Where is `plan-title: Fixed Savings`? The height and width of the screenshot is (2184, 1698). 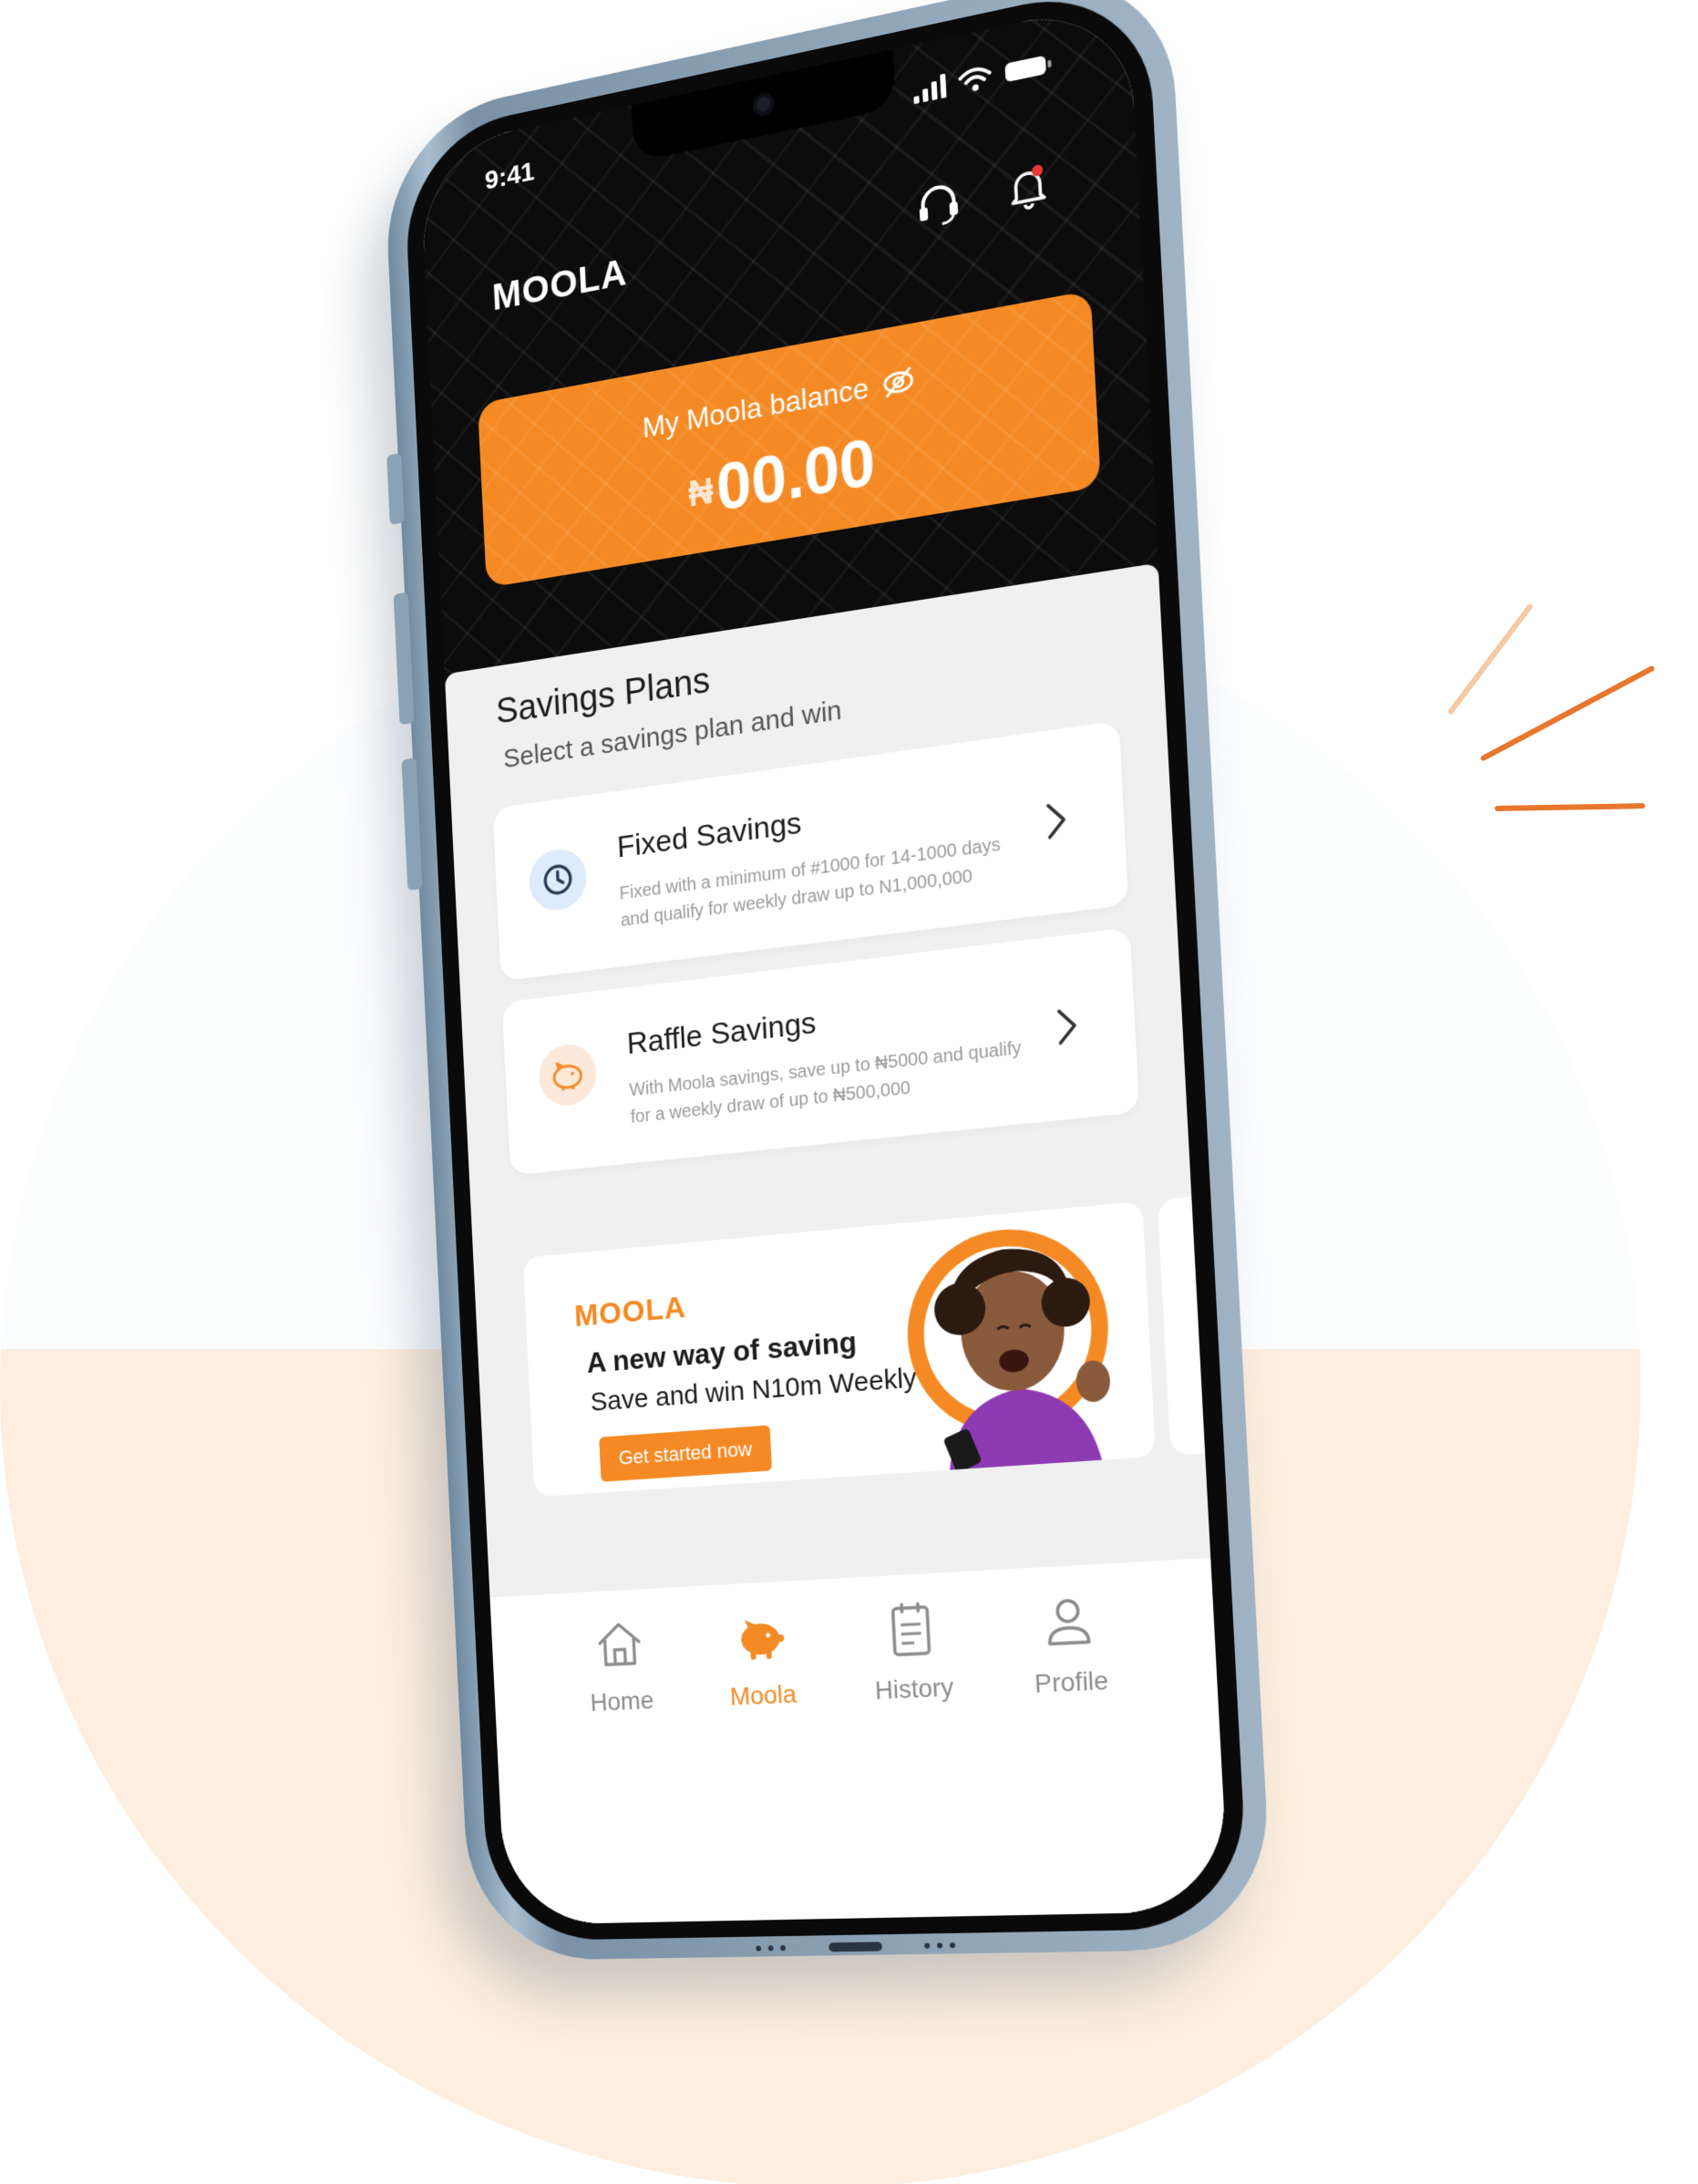 plan-title: Fixed Savings is located at coordinates (709, 835).